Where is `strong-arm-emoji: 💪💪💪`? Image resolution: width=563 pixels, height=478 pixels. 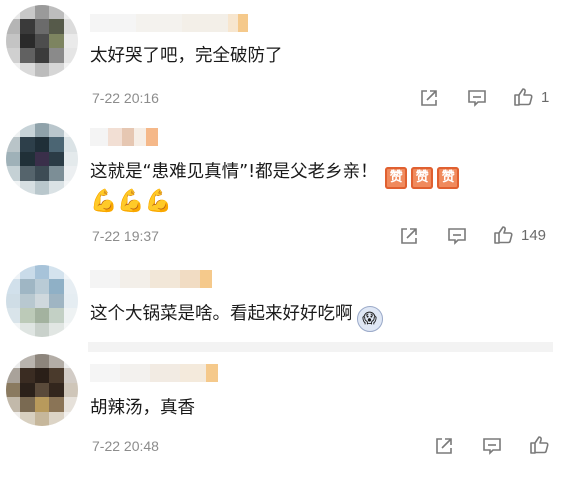 strong-arm-emoji: 💪💪💪 is located at coordinates (131, 201).